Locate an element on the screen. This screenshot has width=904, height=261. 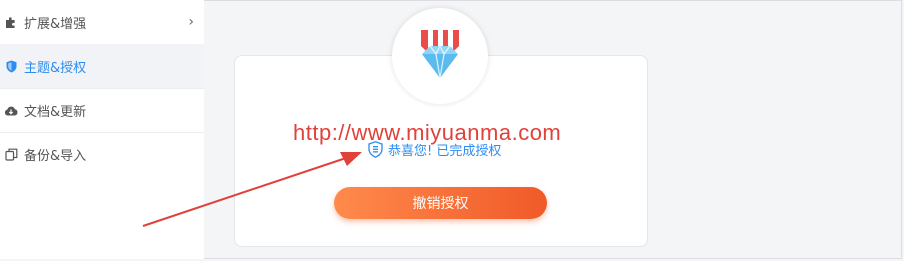
sidebar-item-label: 扩展&增强 is located at coordinates (55, 24).